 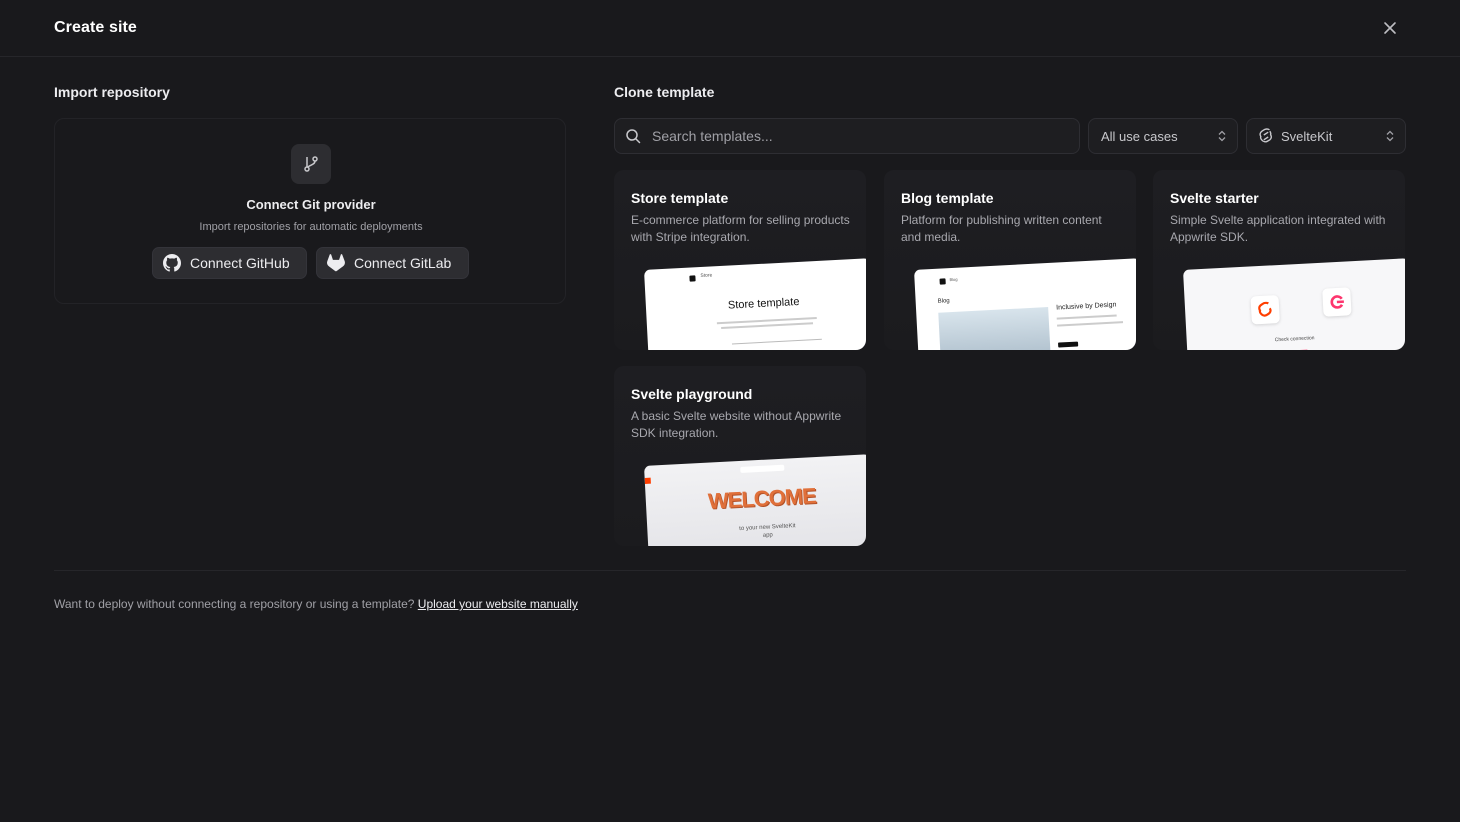 I want to click on git-provider-heading: Connect Git provider, so click(x=311, y=204).